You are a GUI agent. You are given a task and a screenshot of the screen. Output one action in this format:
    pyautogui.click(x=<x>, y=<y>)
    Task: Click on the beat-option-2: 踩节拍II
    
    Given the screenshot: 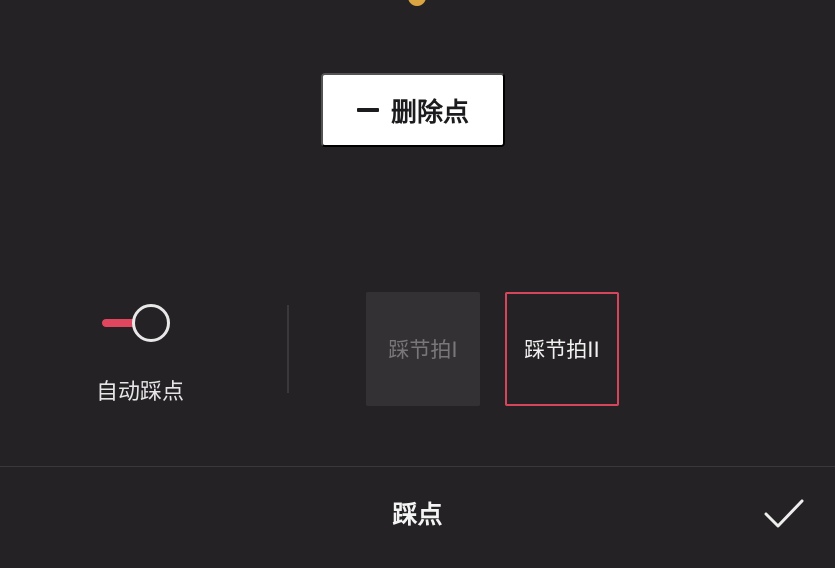 What is the action you would take?
    pyautogui.click(x=562, y=349)
    